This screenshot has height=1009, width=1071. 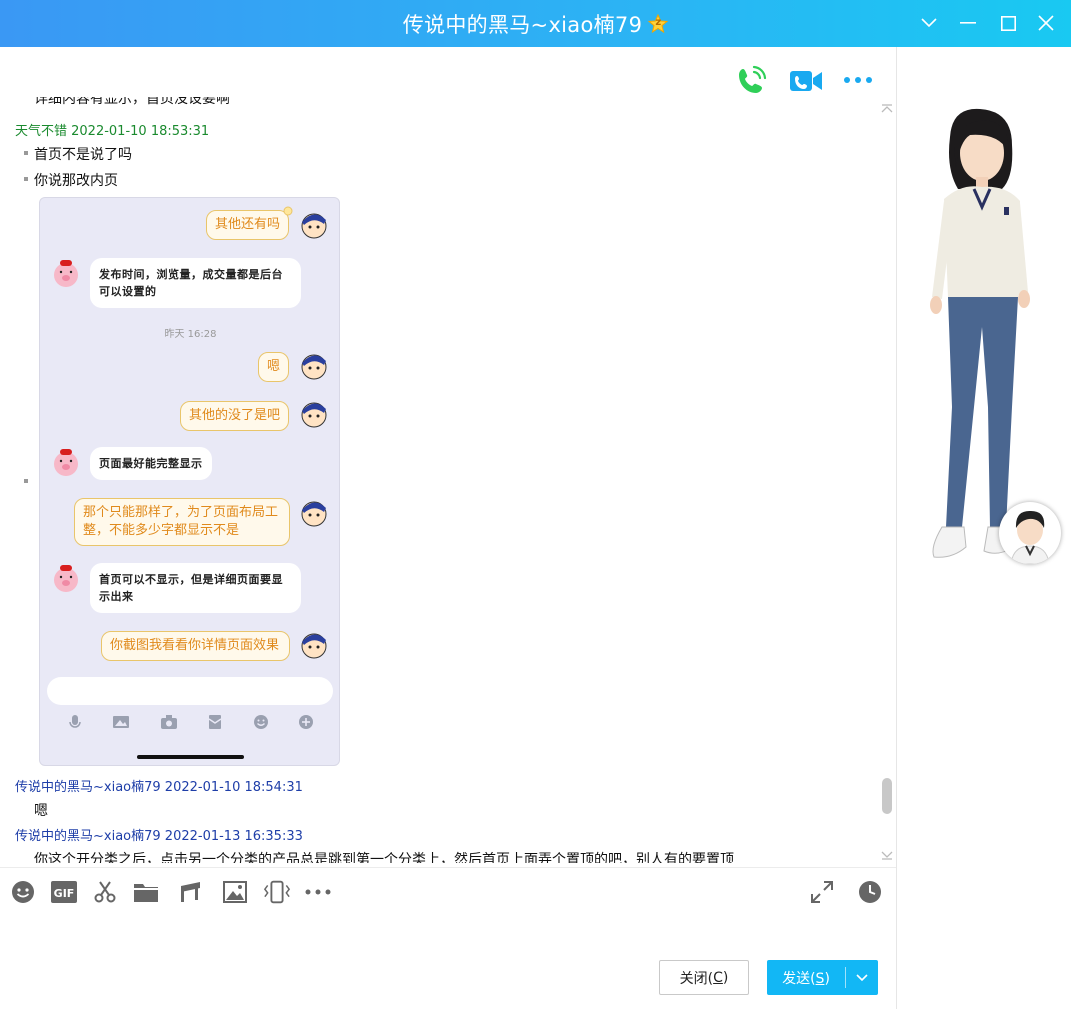 I want to click on gif-icon: GIF, so click(x=64, y=892).